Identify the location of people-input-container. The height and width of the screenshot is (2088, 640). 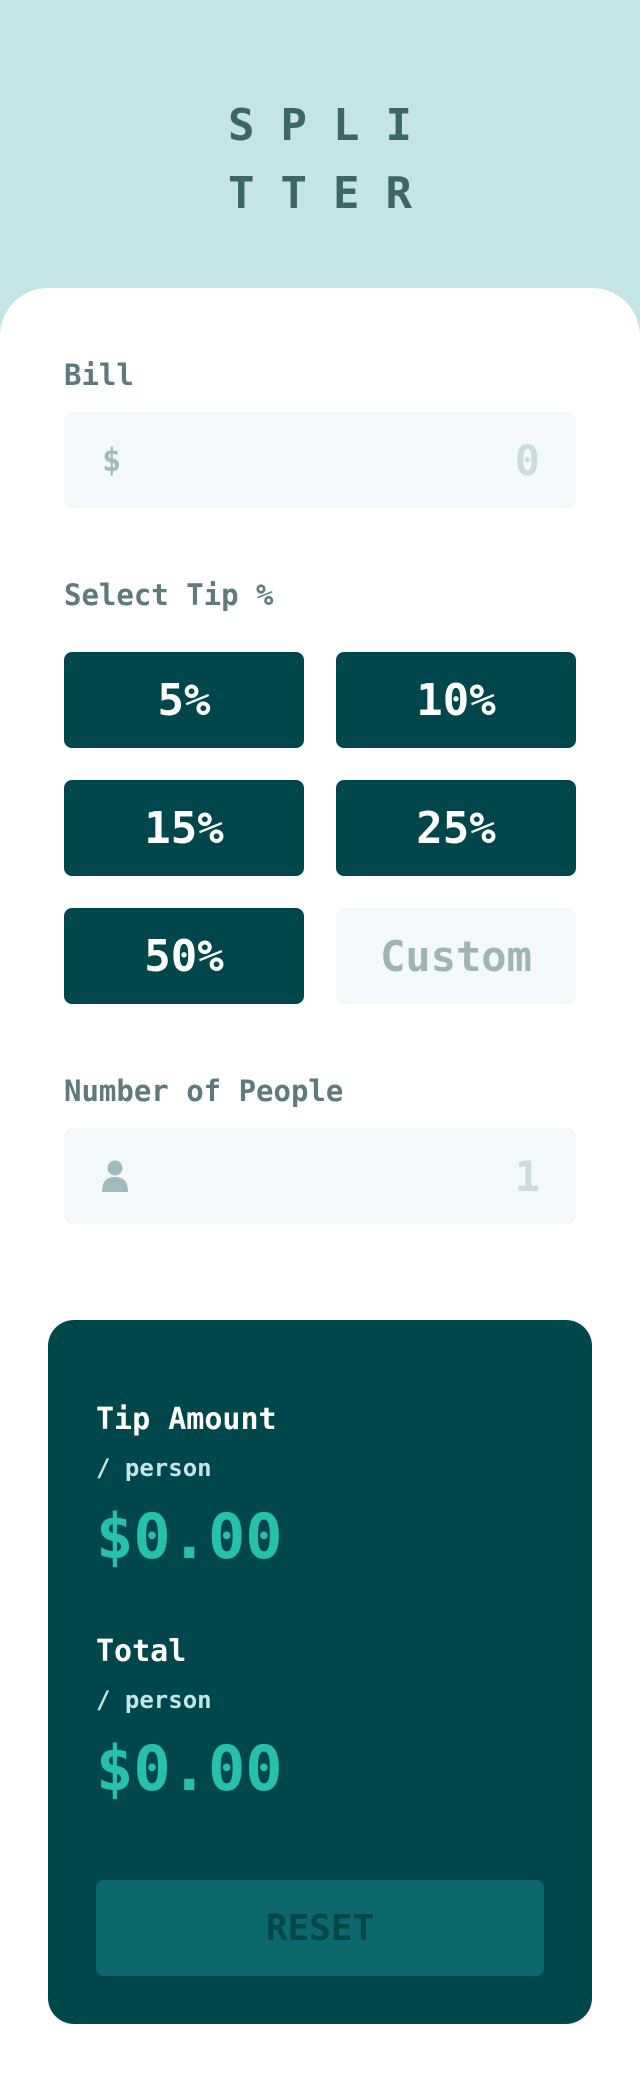
(320, 1176).